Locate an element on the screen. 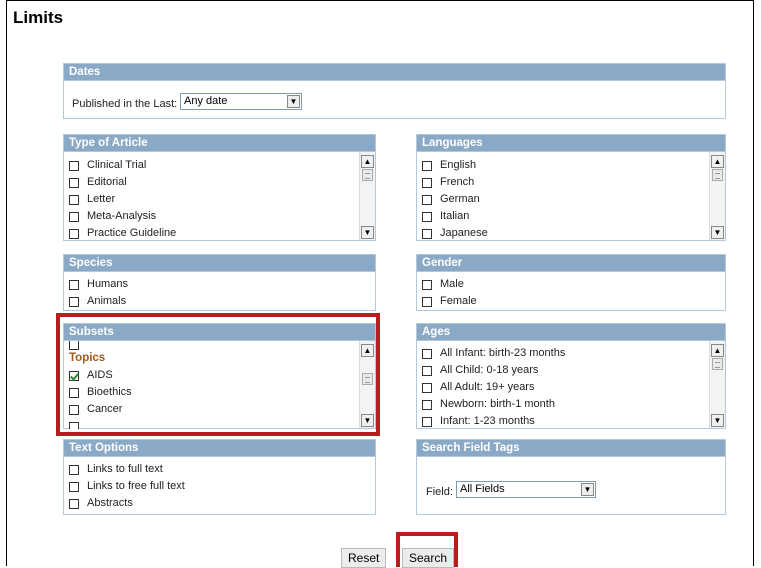  list-item: French is located at coordinates (563, 182).